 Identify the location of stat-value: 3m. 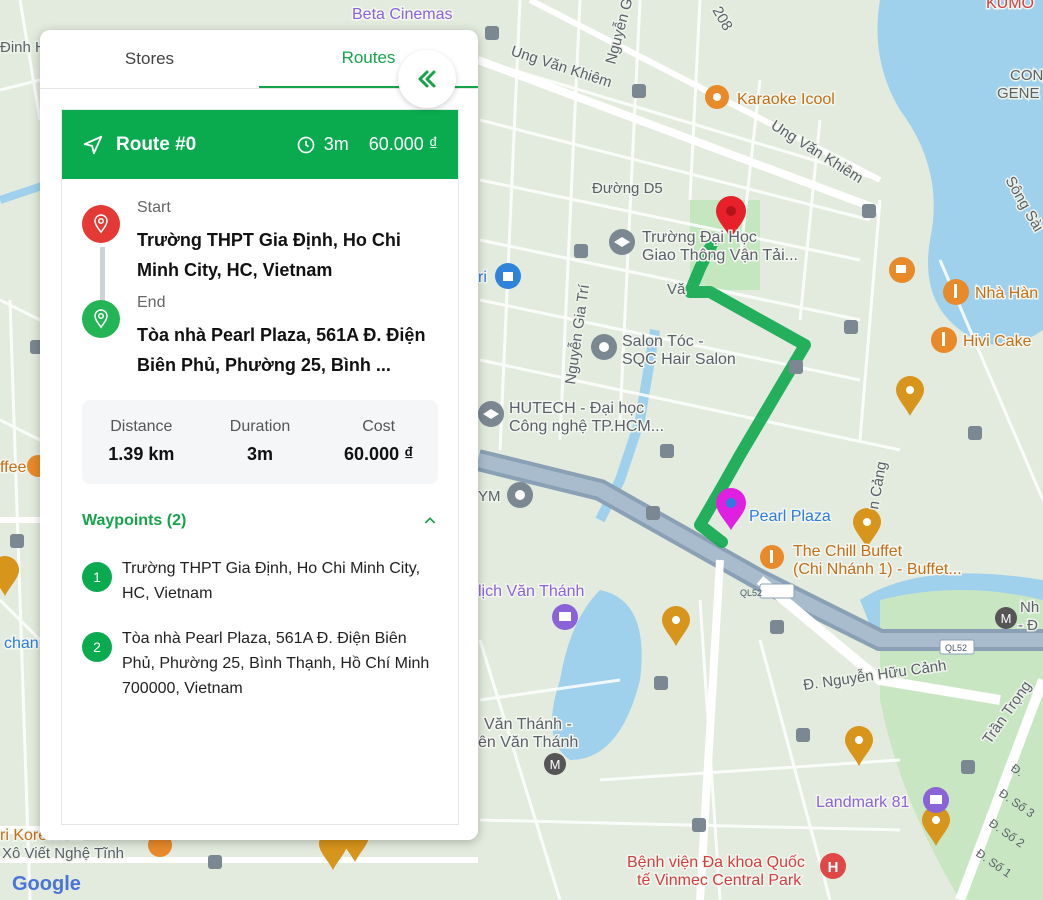
(260, 454).